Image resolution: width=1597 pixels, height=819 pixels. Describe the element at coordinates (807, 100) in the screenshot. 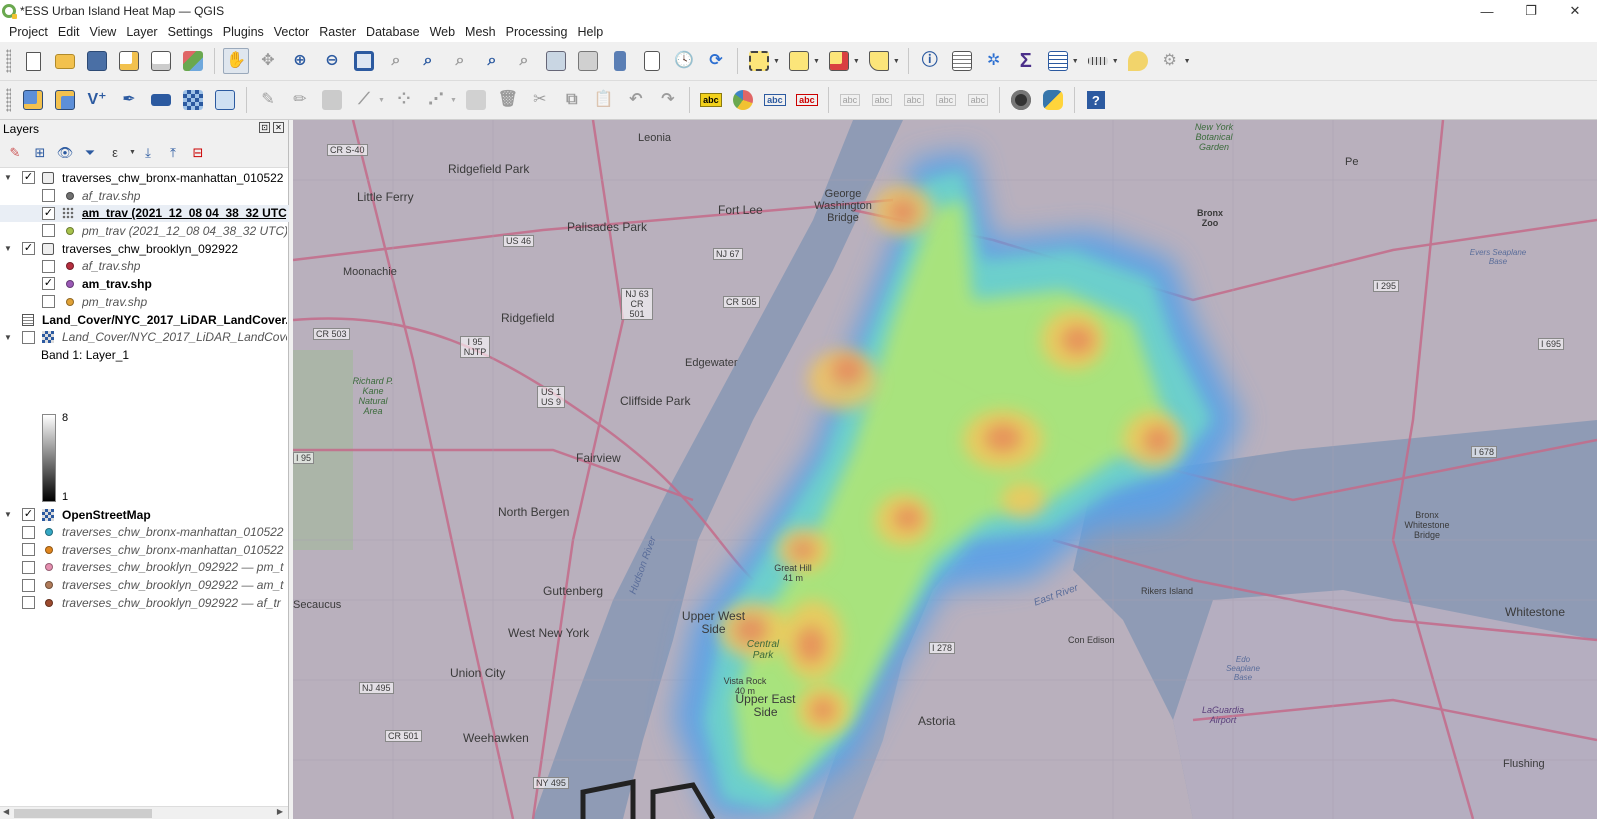

I see `pin-labels-button: abc` at that location.